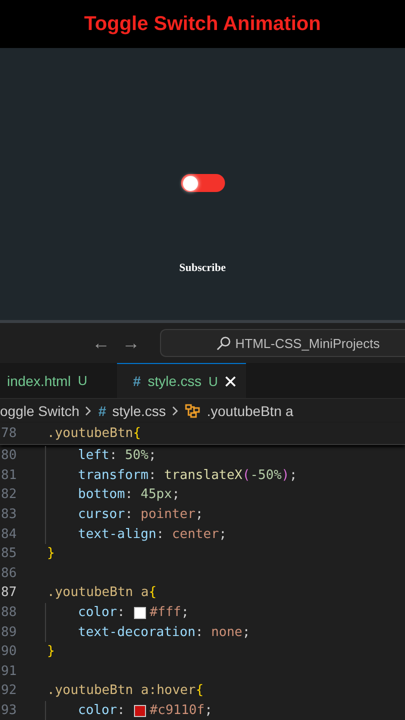  I want to click on line-number: 84, so click(9, 534).